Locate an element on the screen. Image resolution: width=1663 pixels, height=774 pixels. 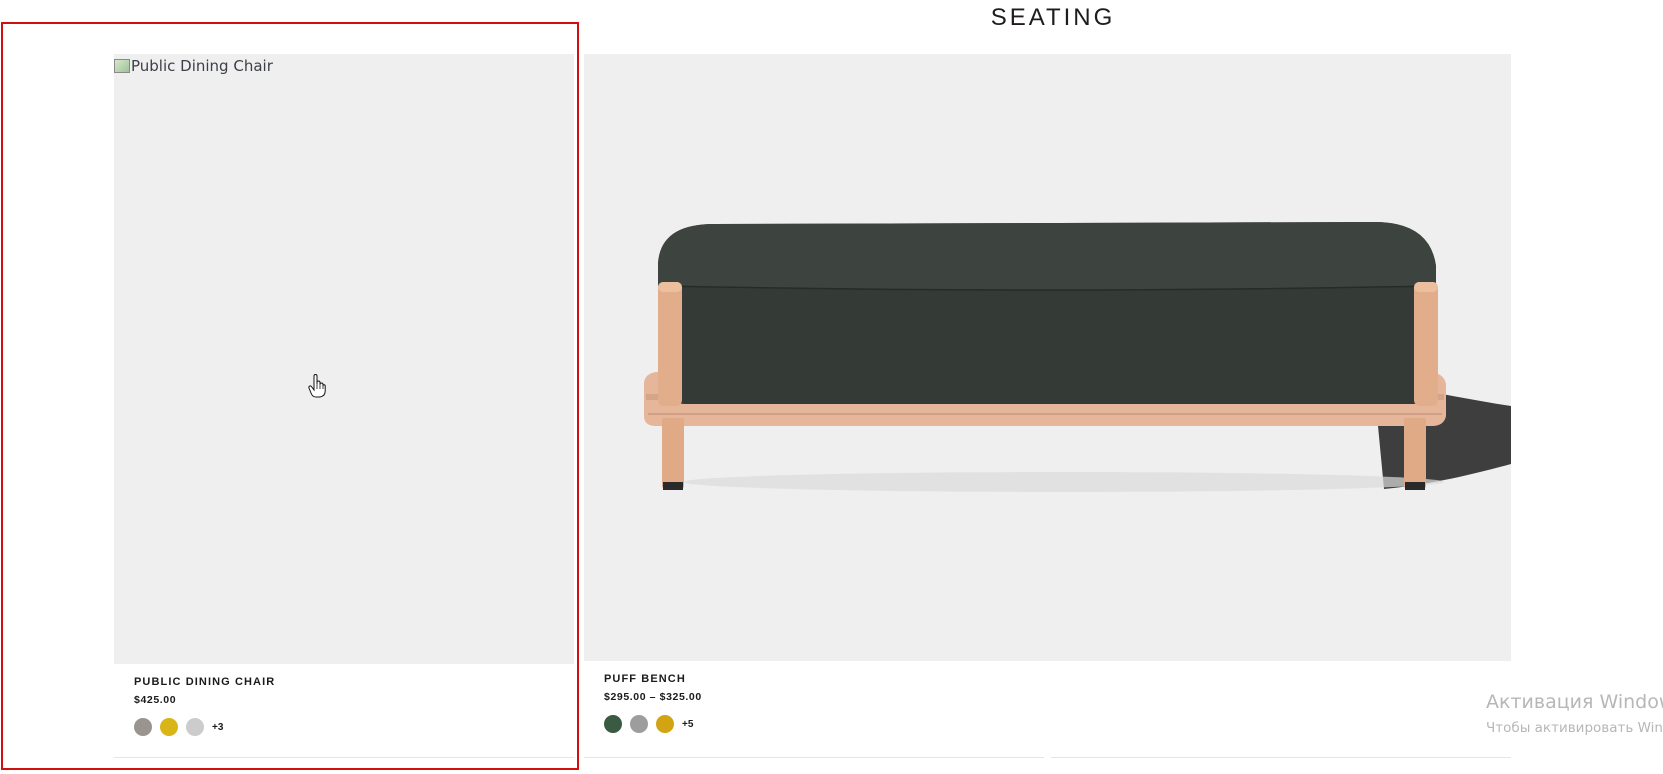
product-price: $295.00 – $325.00 is located at coordinates (653, 697).